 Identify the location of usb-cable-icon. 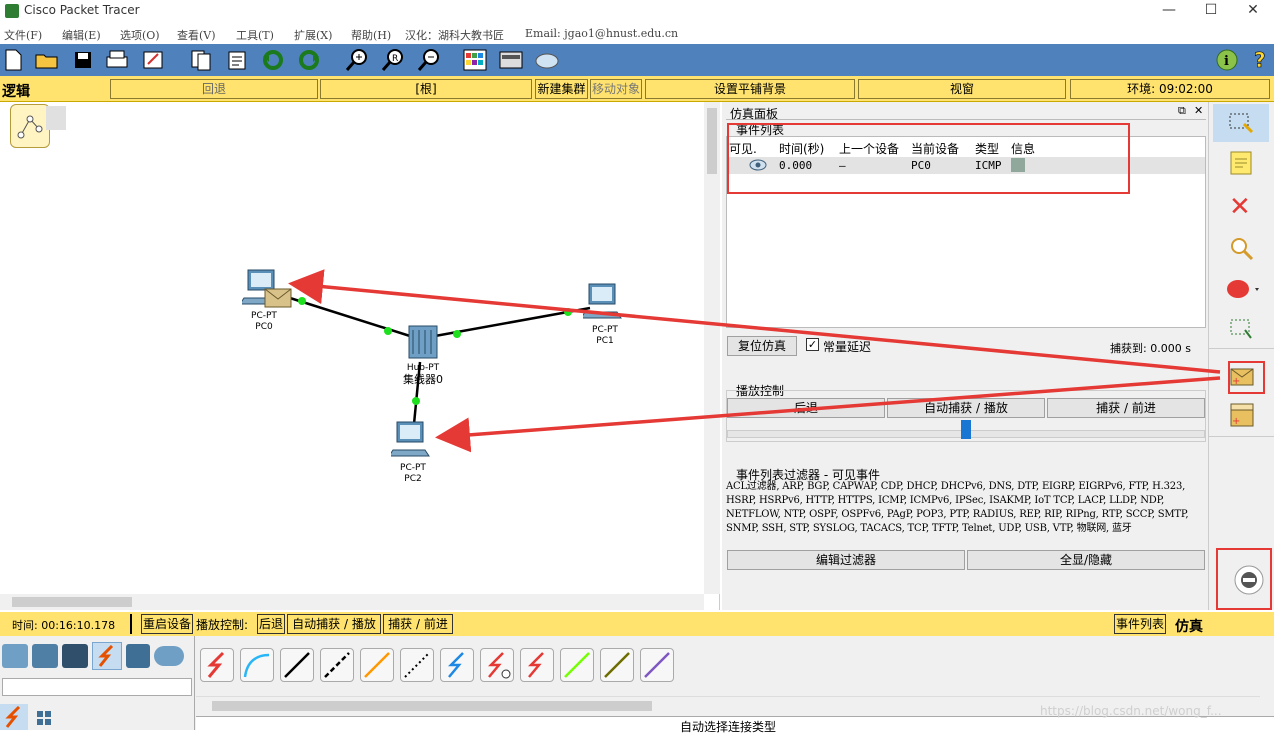
(657, 665).